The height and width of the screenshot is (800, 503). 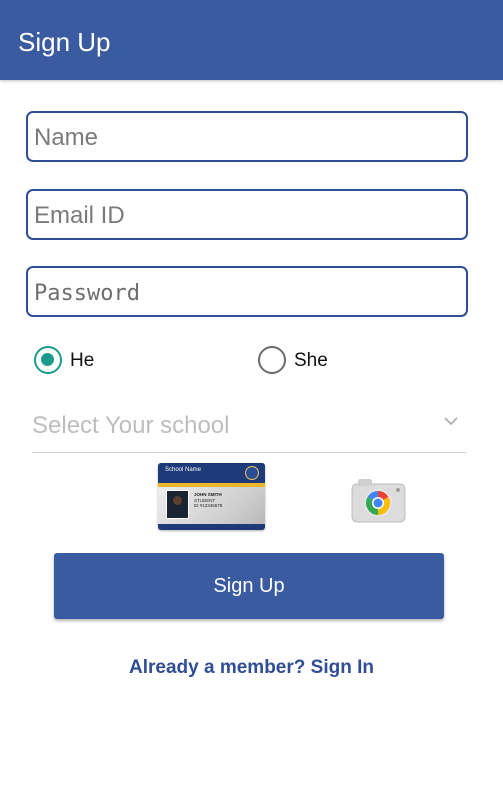 I want to click on school-select: Select Your school, so click(x=249, y=428).